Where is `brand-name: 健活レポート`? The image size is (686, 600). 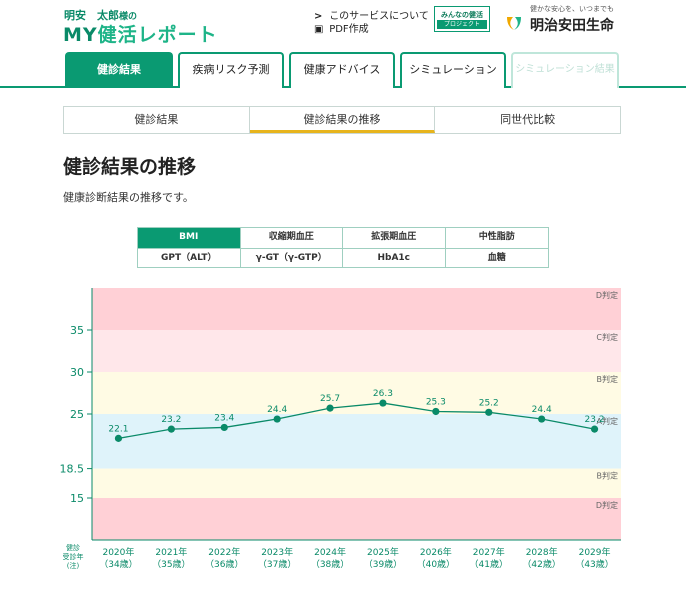 brand-name: 健活レポート is located at coordinates (157, 35).